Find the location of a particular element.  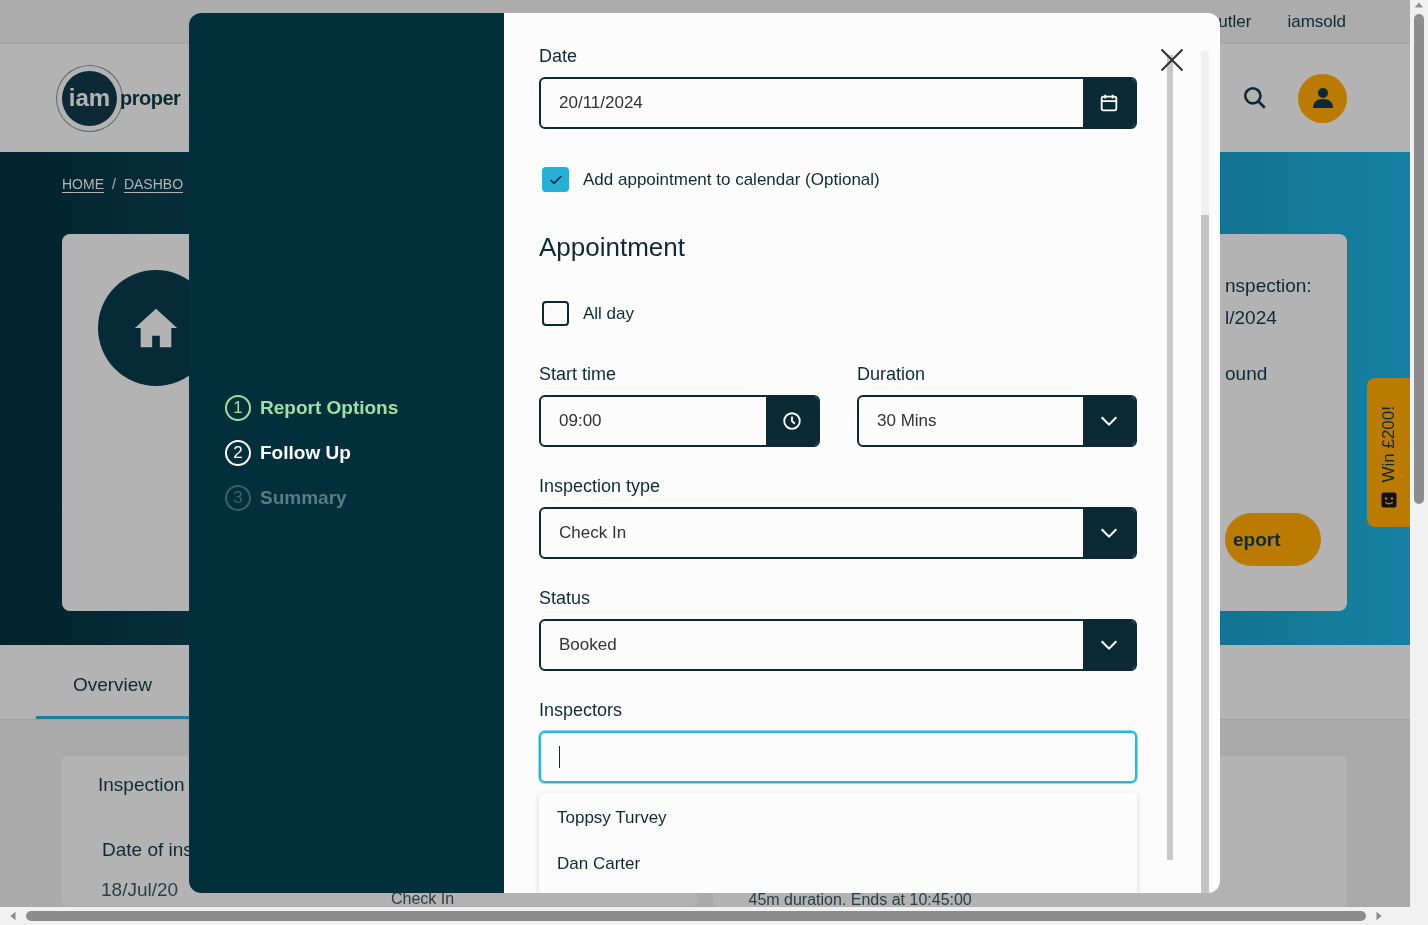

step-label: Follow Up is located at coordinates (305, 453).